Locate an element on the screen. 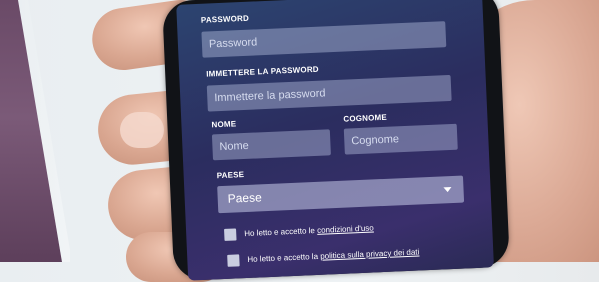 The height and width of the screenshot is (282, 599). thumb-nail is located at coordinates (142, 130).